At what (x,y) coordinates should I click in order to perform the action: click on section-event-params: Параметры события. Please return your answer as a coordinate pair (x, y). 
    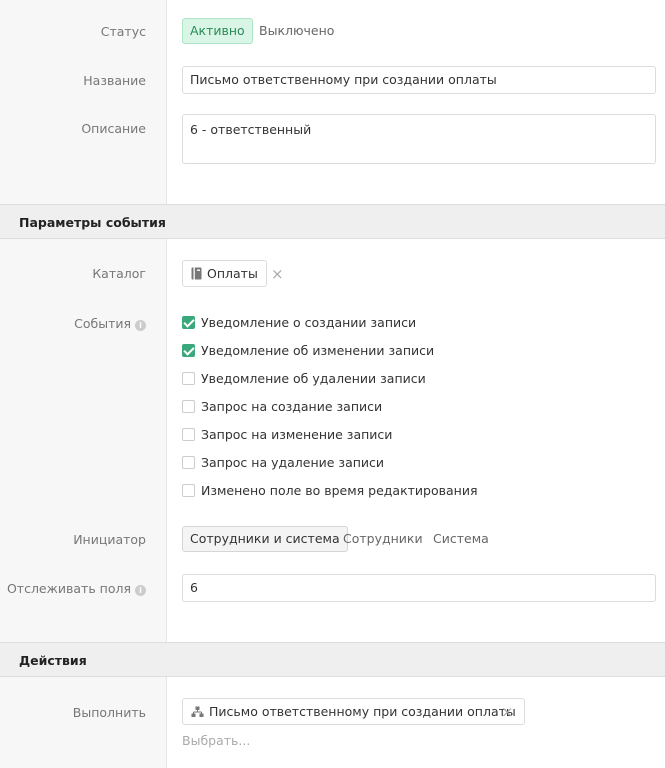
    Looking at the image, I should click on (332, 221).